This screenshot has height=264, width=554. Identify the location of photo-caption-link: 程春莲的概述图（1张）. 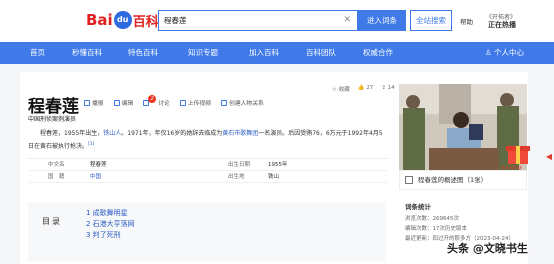
(463, 180).